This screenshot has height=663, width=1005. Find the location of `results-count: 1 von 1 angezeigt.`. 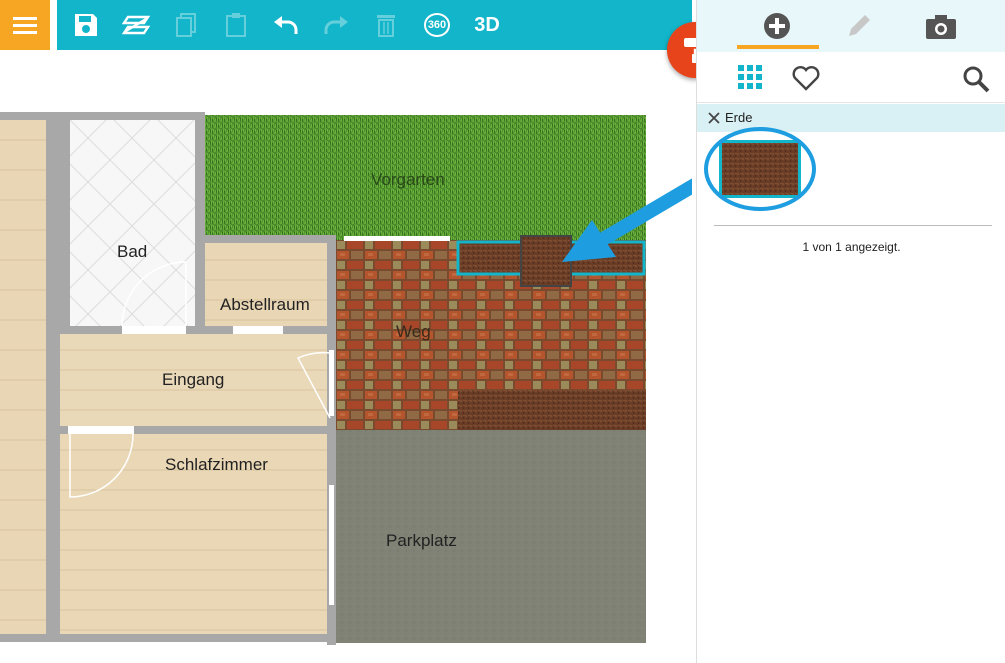

results-count: 1 von 1 angezeigt. is located at coordinates (851, 247).